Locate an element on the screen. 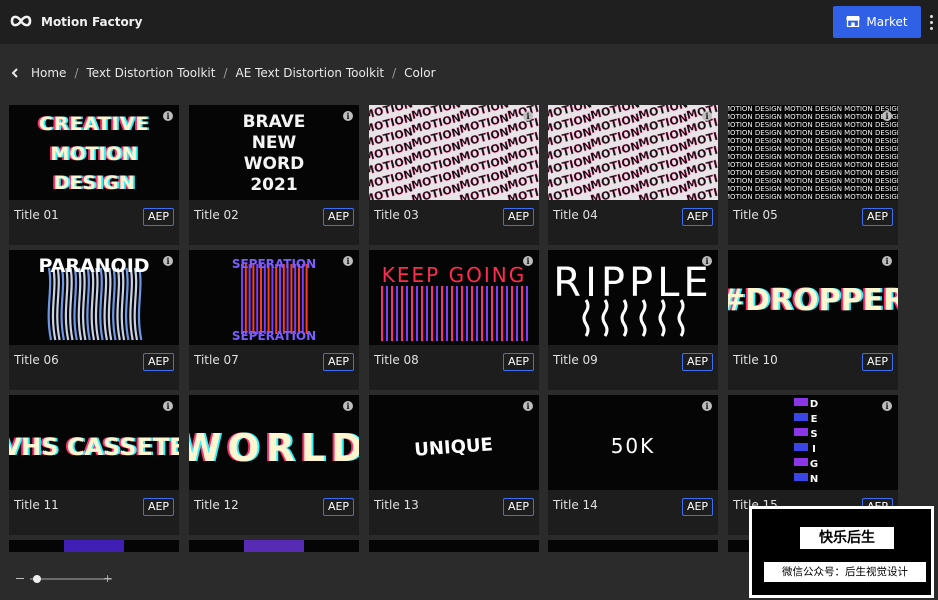 The width and height of the screenshot is (938, 600). asset-card: UNIQUE i Title 13 AEP is located at coordinates (454, 465).